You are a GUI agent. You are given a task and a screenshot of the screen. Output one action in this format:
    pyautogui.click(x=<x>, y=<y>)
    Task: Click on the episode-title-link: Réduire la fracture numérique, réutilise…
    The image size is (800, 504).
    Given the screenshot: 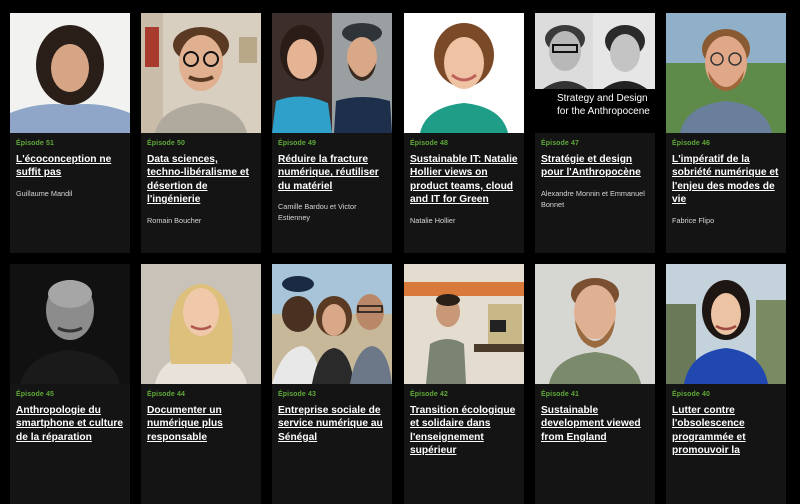 What is the action you would take?
    pyautogui.click(x=332, y=173)
    